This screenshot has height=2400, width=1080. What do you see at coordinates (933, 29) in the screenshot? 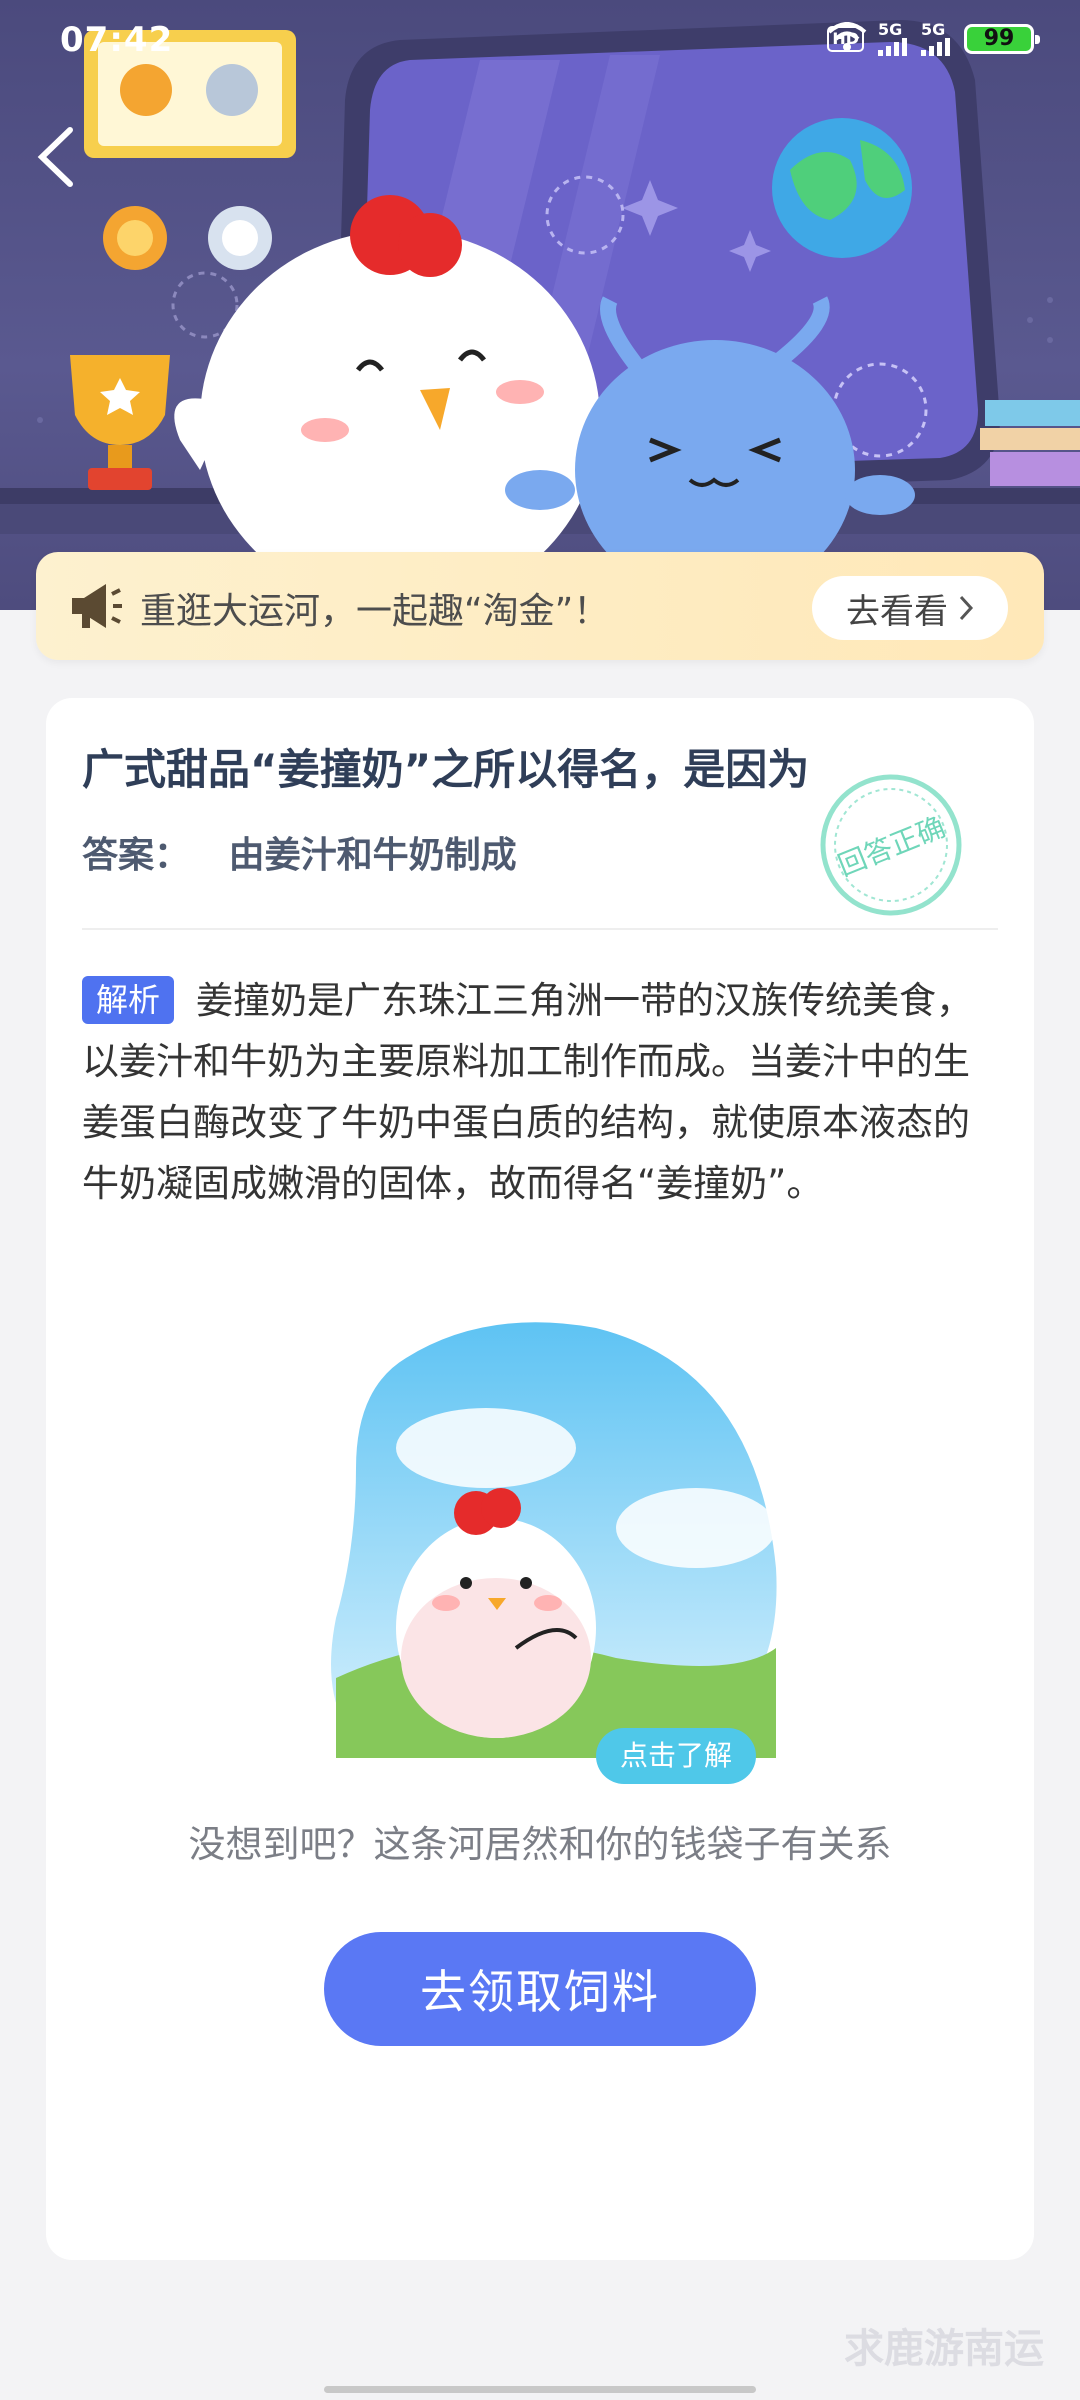
I see `network-2-label: 5G` at bounding box center [933, 29].